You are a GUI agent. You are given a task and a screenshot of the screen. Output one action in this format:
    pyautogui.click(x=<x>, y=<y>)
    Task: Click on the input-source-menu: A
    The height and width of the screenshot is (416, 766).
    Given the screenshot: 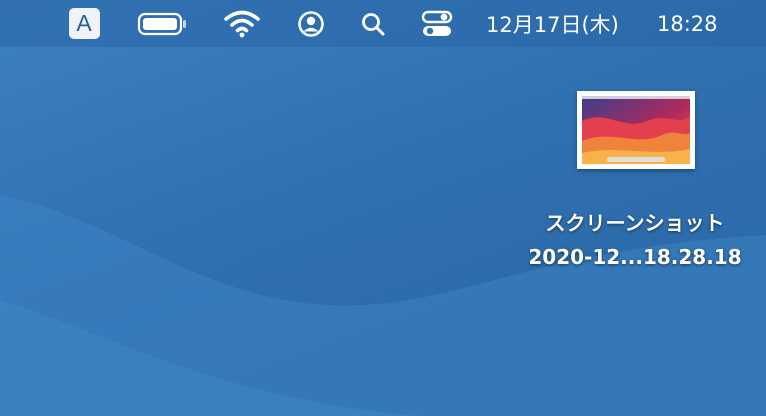 What is the action you would take?
    pyautogui.click(x=84, y=23)
    